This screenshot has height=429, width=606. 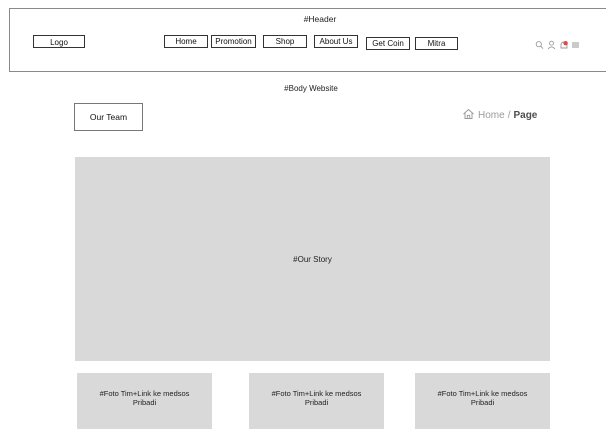 What do you see at coordinates (491, 115) in the screenshot?
I see `breadcrumb-home: Home` at bounding box center [491, 115].